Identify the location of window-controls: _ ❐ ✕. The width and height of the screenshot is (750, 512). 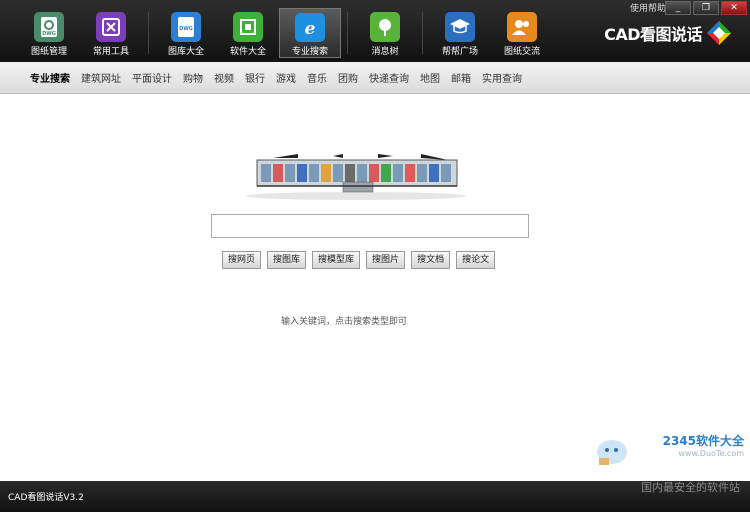
(706, 8).